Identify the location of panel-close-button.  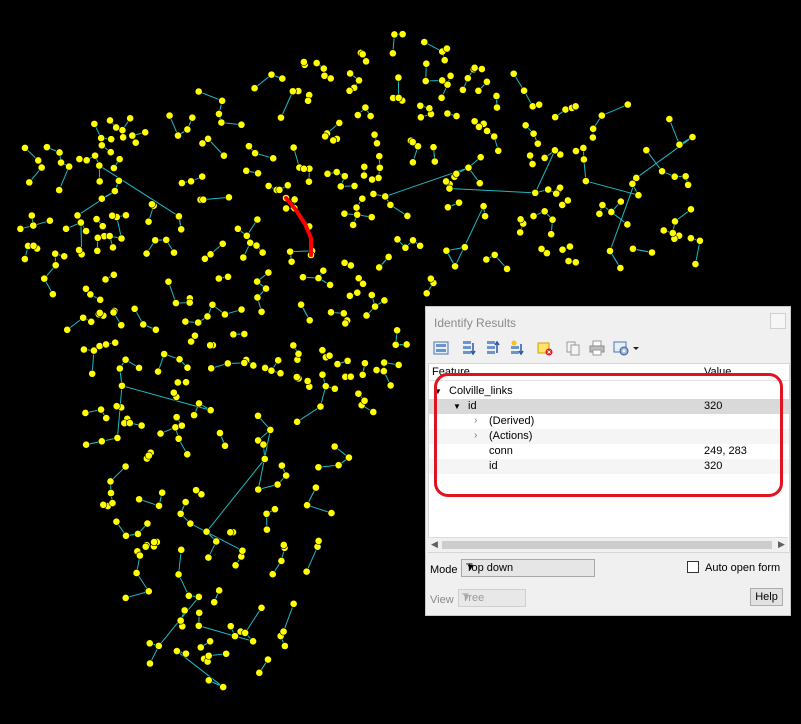
(778, 321).